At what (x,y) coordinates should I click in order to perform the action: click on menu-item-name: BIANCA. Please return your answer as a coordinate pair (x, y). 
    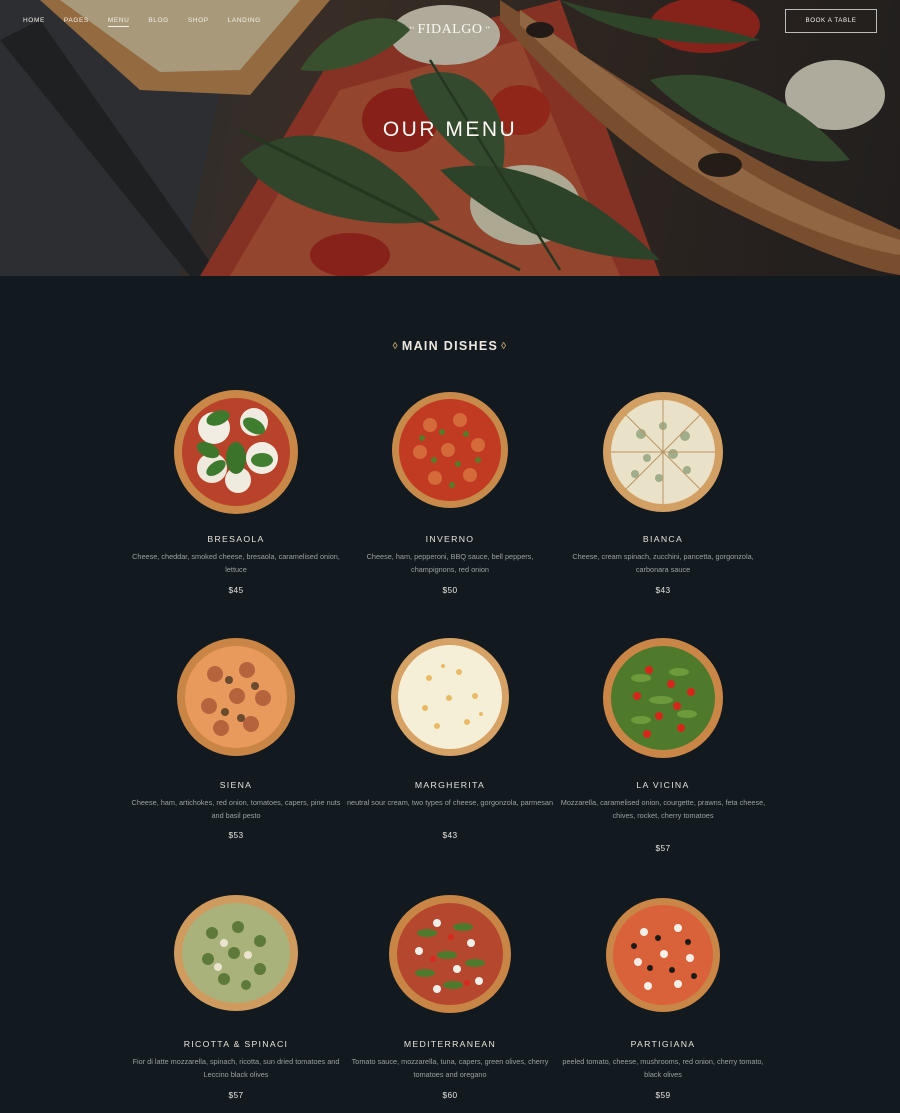
    Looking at the image, I should click on (663, 539).